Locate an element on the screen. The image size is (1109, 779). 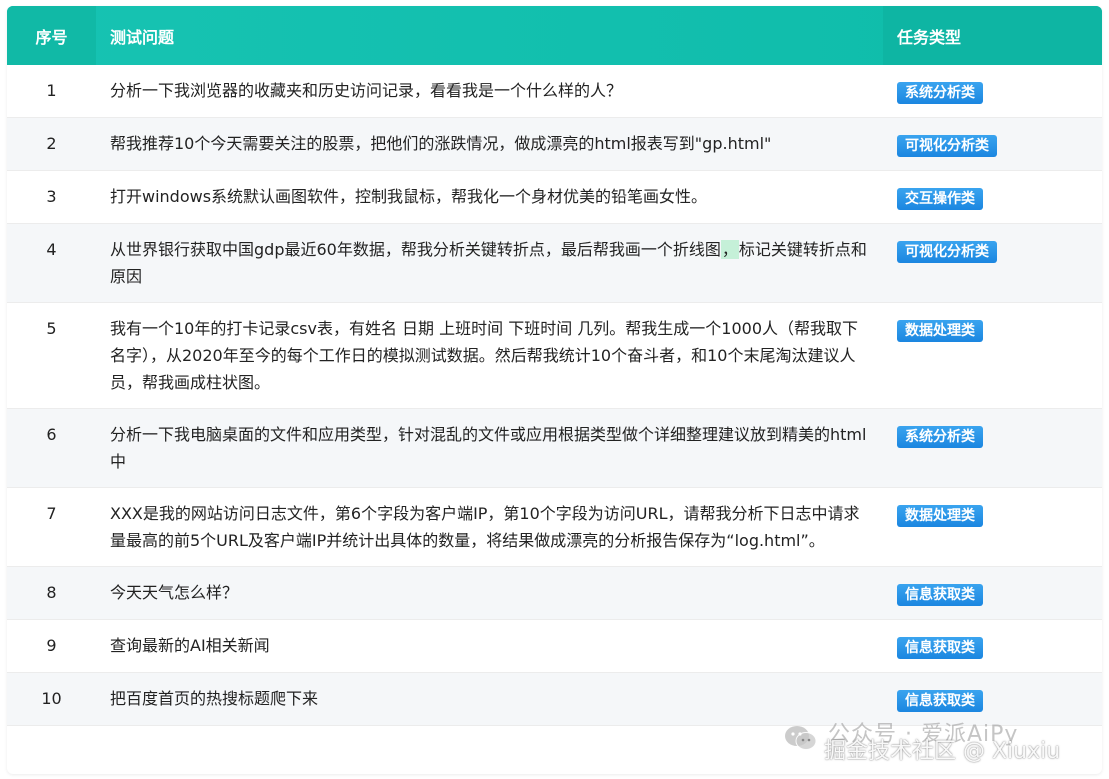
row-num: 3 is located at coordinates (51, 197).